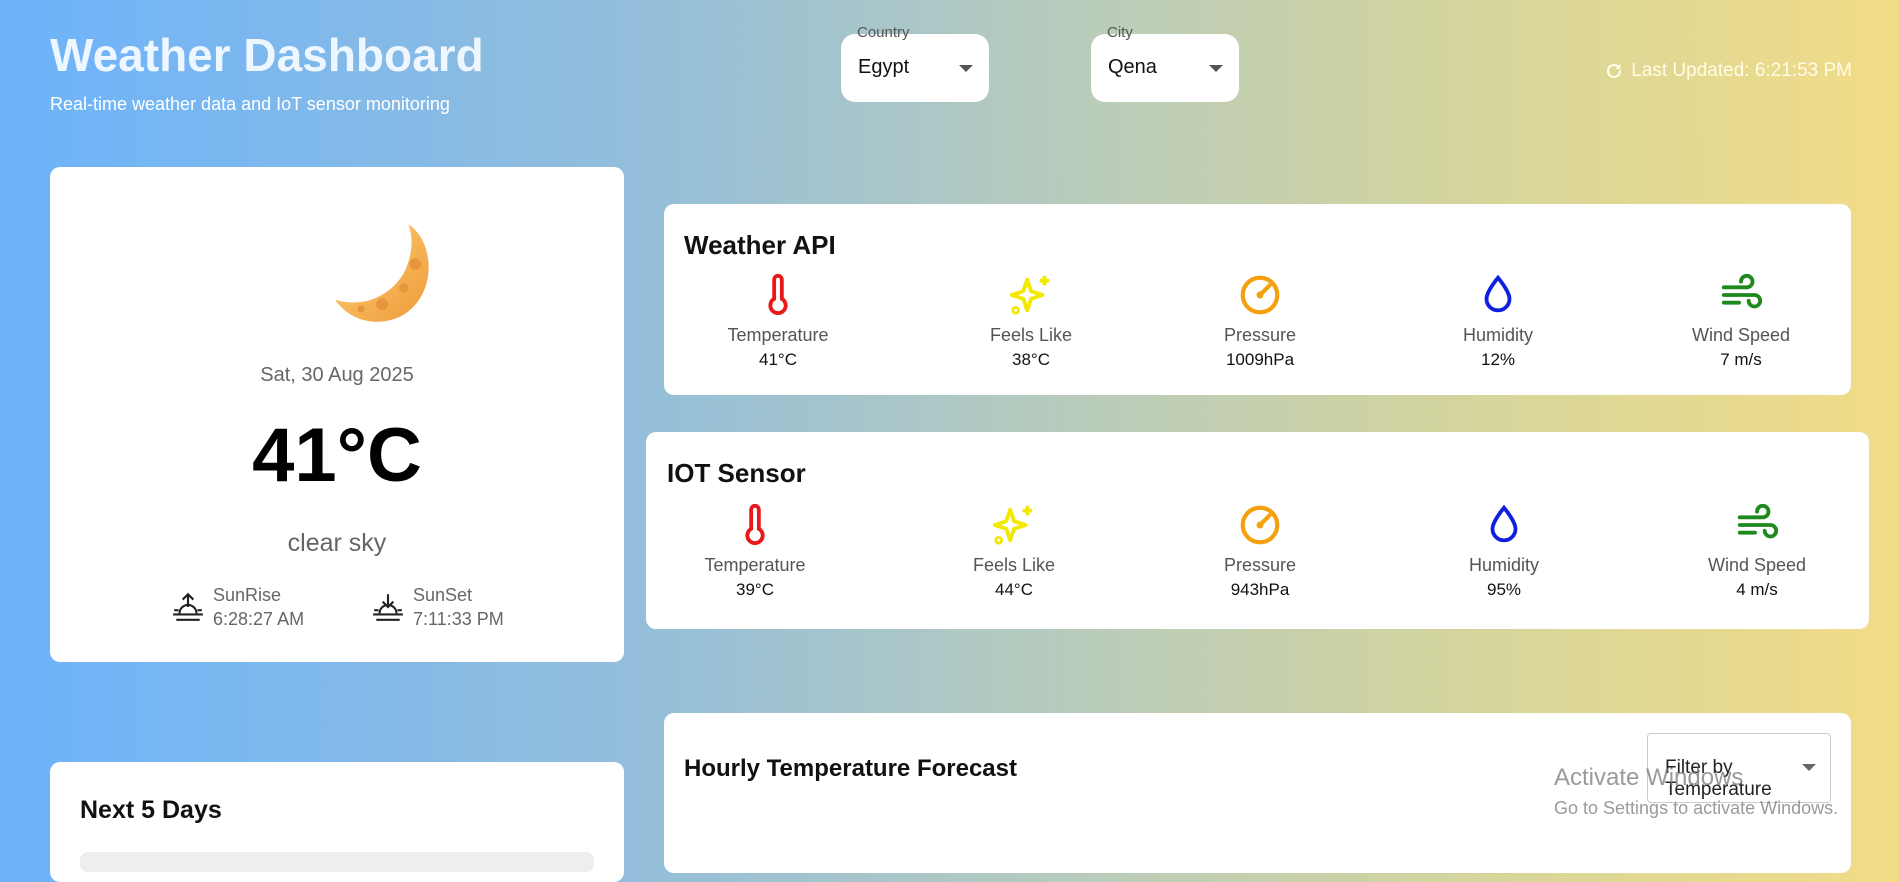 This screenshot has width=1899, height=882. What do you see at coordinates (760, 245) in the screenshot?
I see `weather-api-title: Weather API` at bounding box center [760, 245].